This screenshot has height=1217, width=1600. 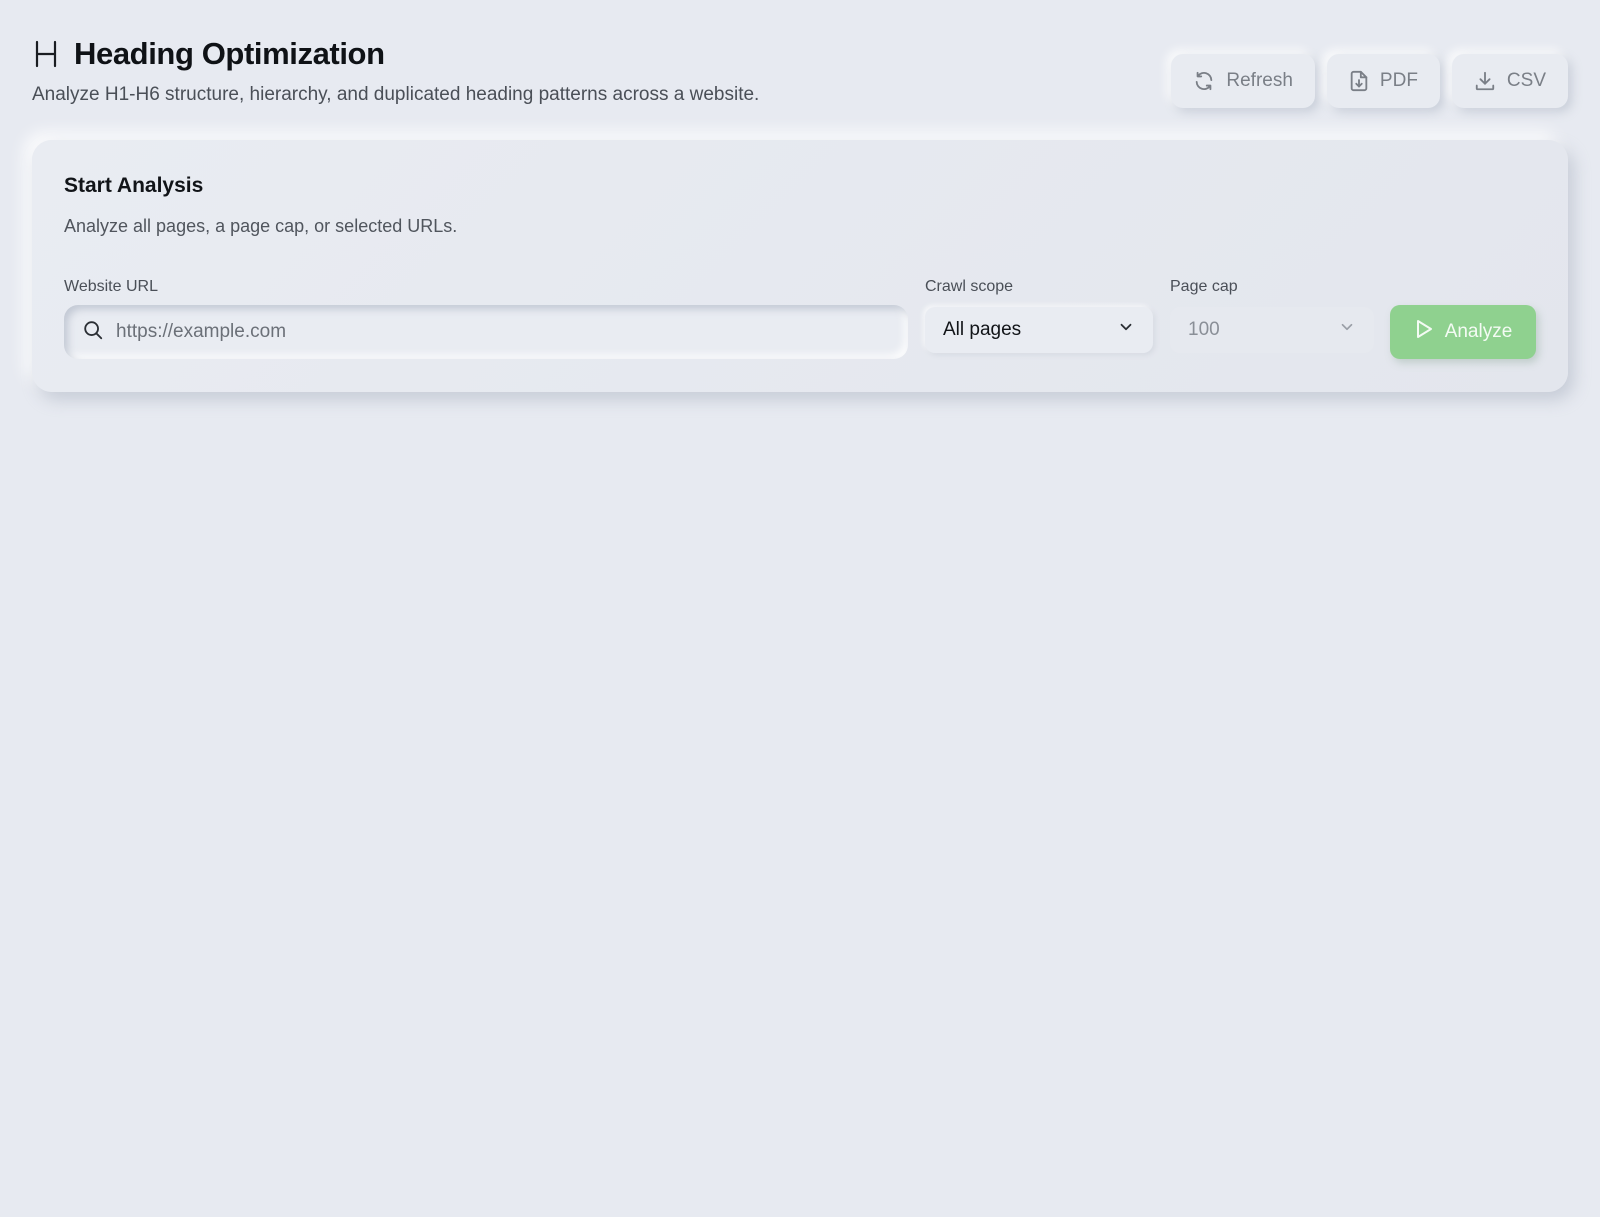 I want to click on page-cap-select: 100, so click(x=1272, y=330).